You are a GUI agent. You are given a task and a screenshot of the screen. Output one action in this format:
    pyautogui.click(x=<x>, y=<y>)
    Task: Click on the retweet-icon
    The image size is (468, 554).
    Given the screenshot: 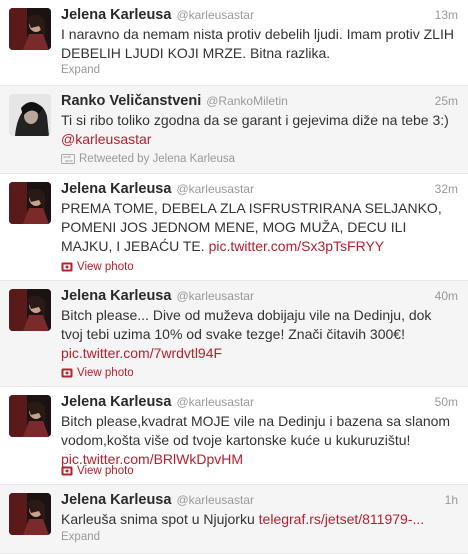 What is the action you would take?
    pyautogui.click(x=68, y=159)
    